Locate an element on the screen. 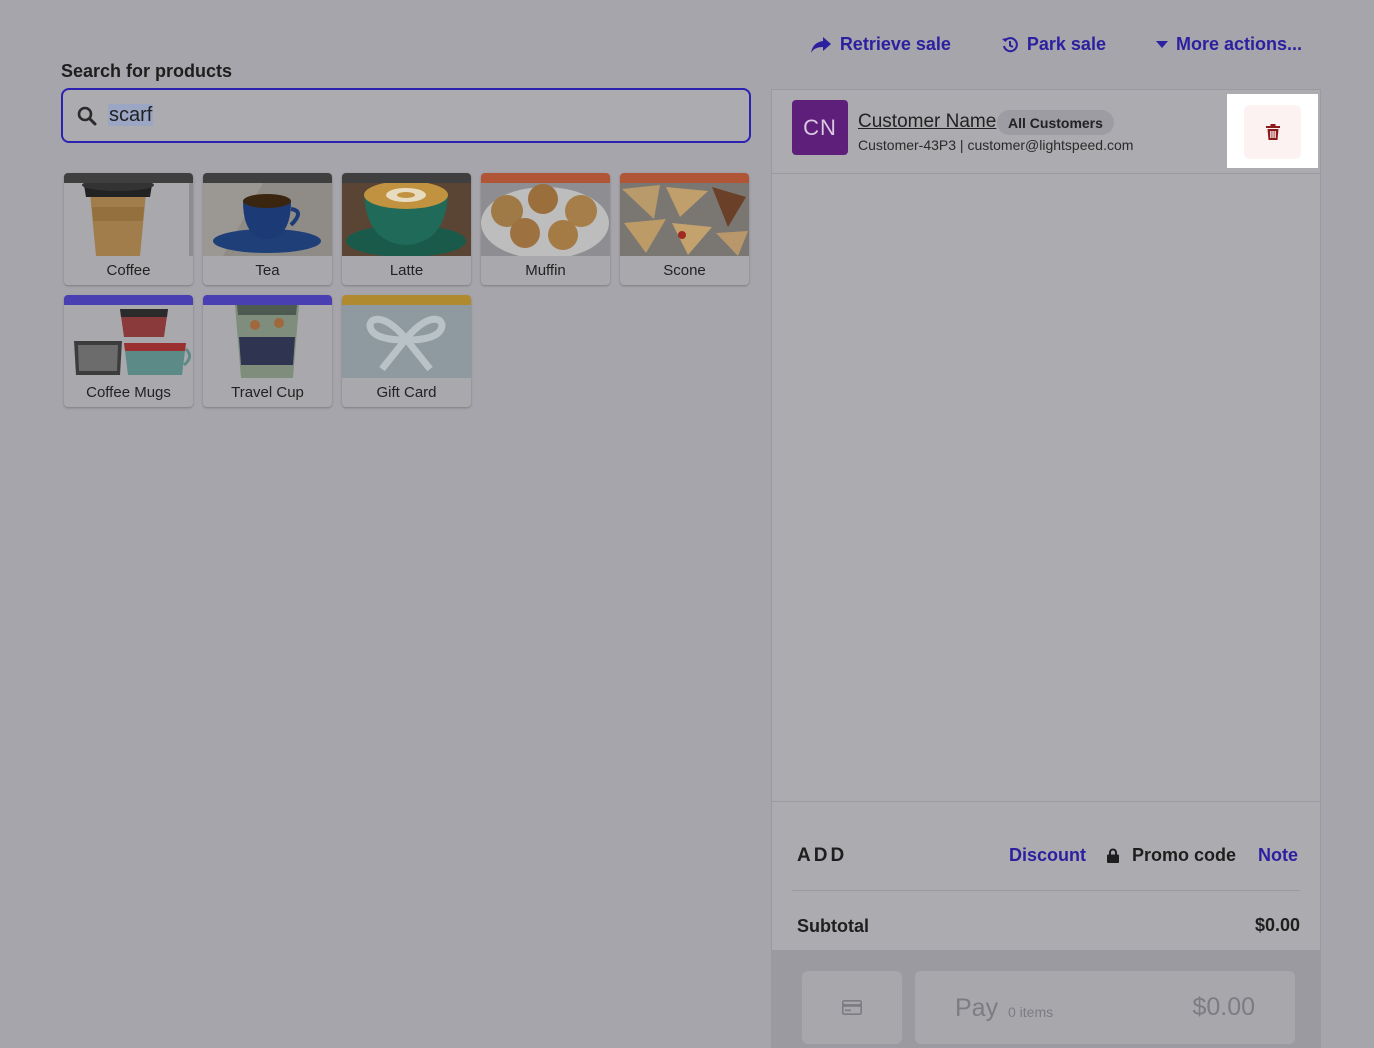  trash-icon is located at coordinates (1272, 132).